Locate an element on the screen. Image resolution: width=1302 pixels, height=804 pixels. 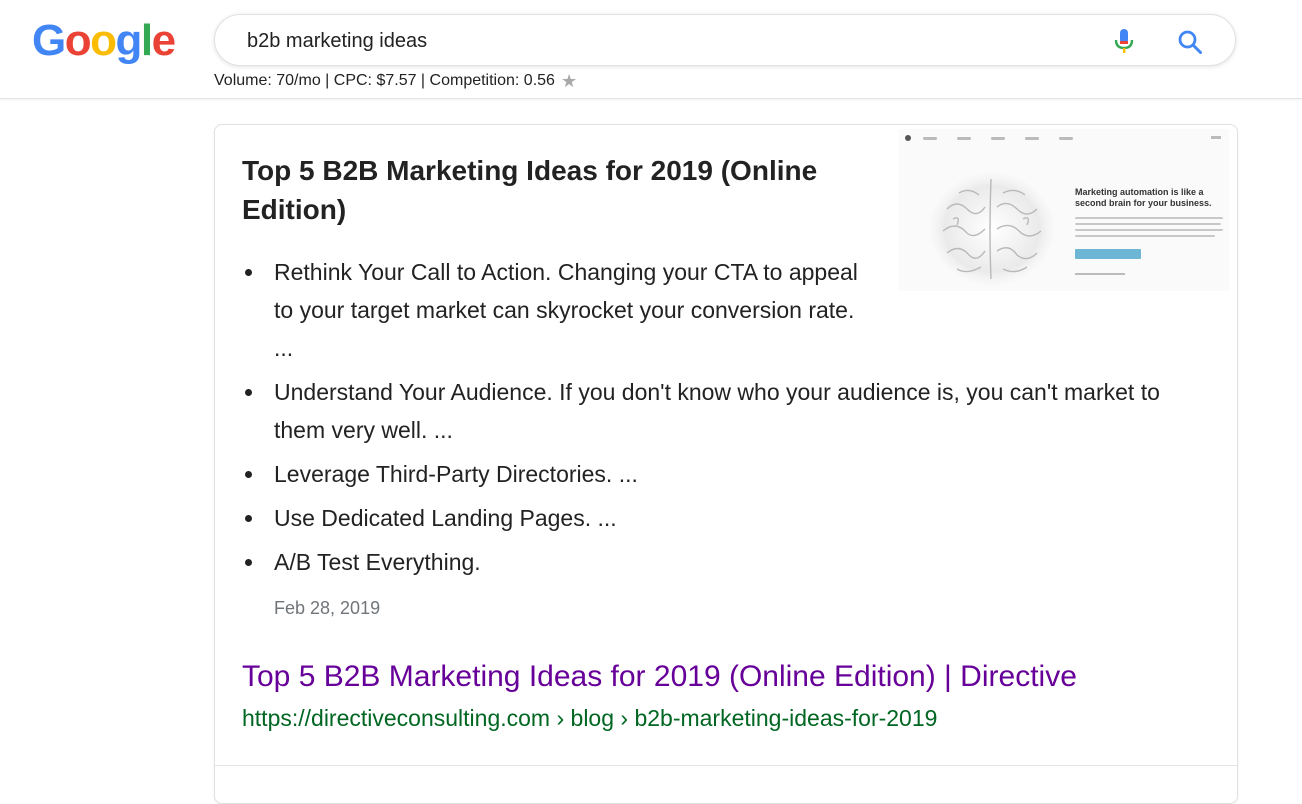
google-logo: Google is located at coordinates (104, 41).